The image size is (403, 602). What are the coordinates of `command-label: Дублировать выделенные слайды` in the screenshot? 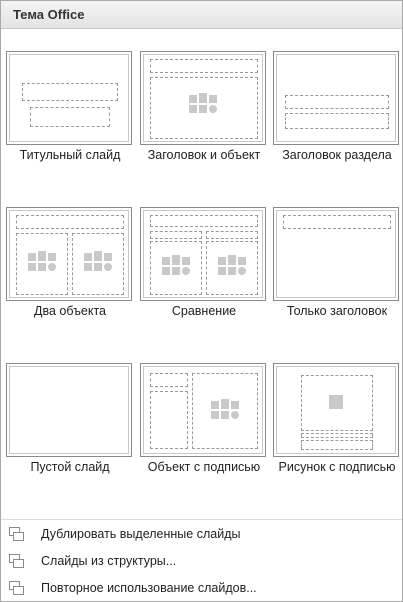 It's located at (141, 534).